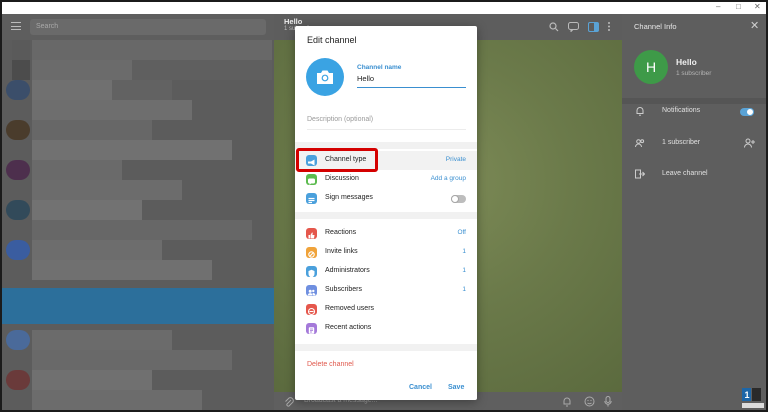 This screenshot has width=768, height=412. I want to click on link-icon, so click(311, 252).